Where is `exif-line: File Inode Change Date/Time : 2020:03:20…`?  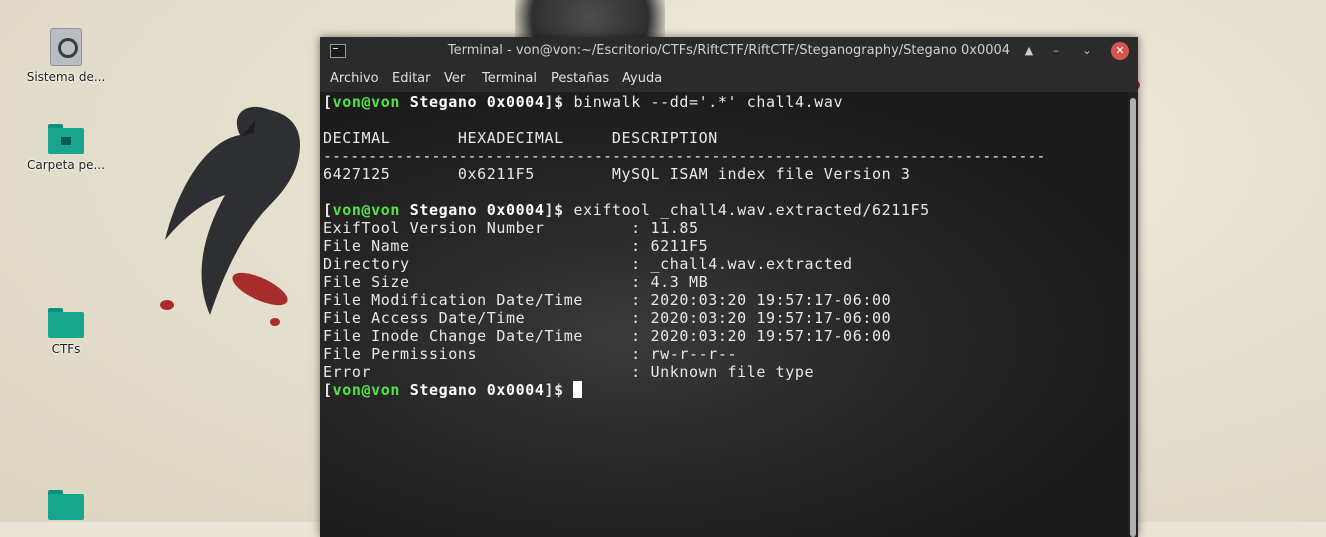
exif-line: File Inode Change Date/Time : 2020:03:20… is located at coordinates (607, 336).